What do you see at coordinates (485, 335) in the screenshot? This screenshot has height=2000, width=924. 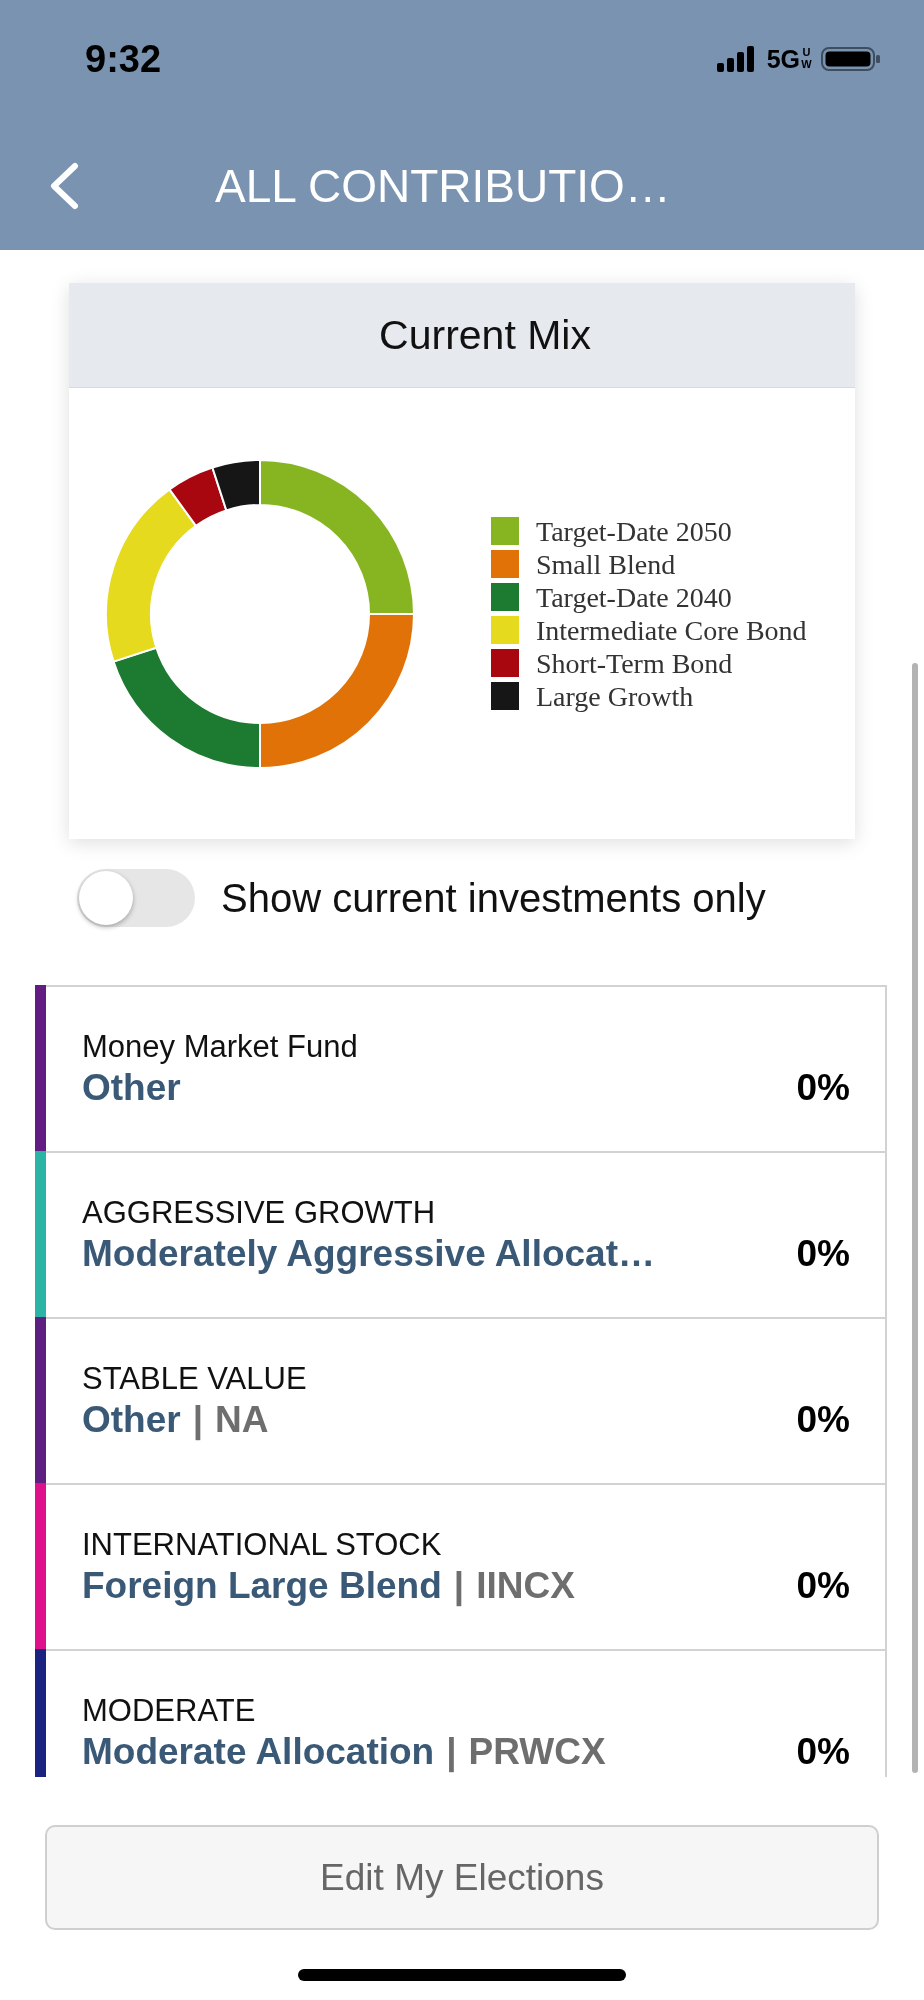 I see `card-title: Current Mix` at bounding box center [485, 335].